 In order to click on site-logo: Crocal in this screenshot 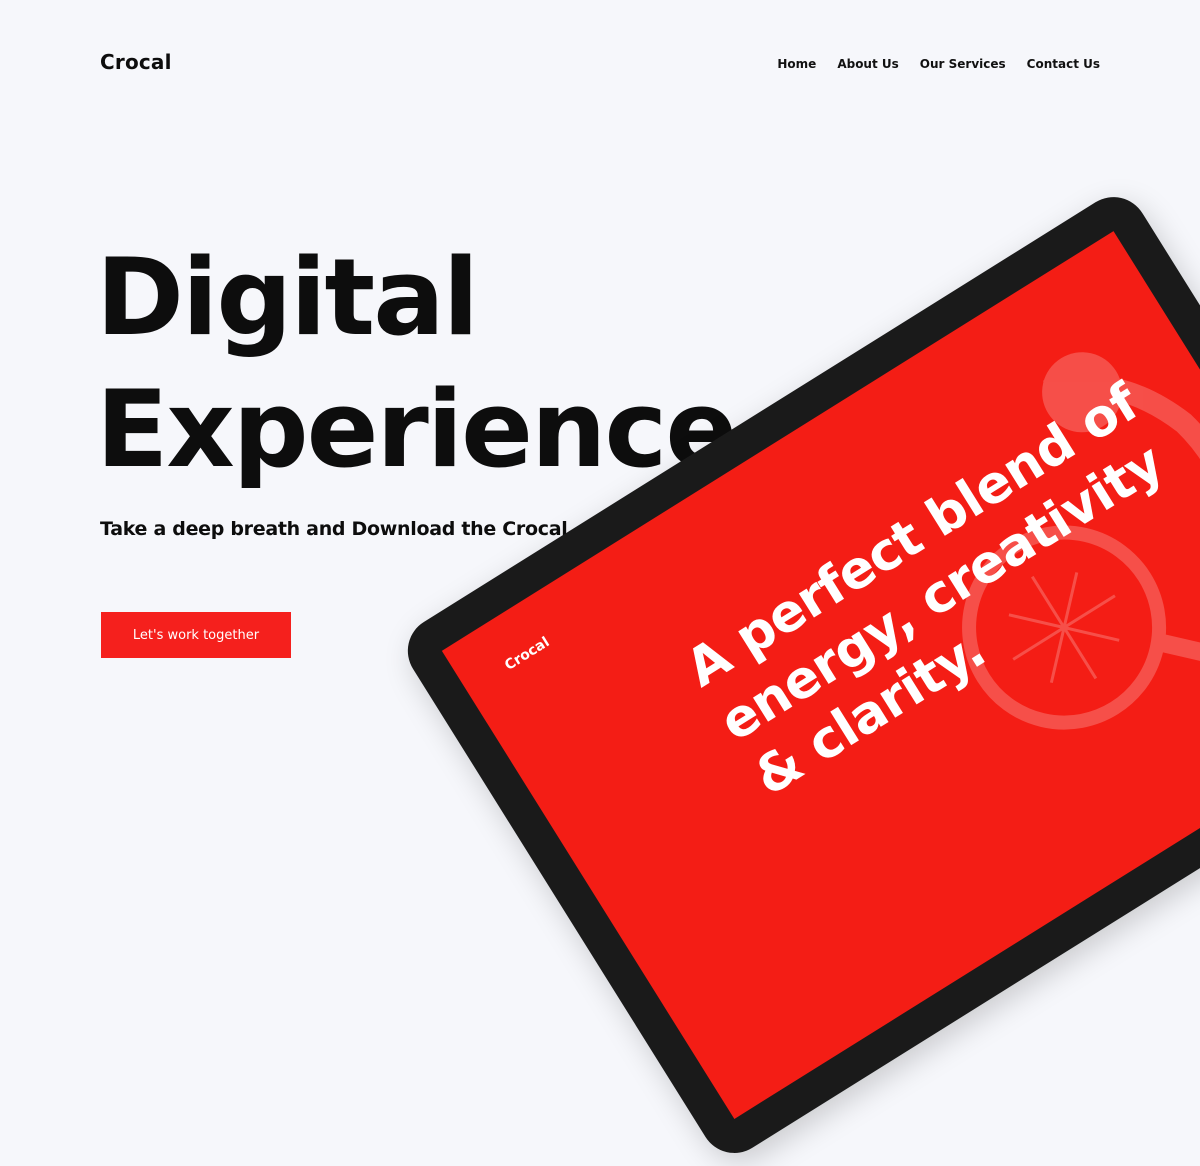, I will do `click(136, 62)`.